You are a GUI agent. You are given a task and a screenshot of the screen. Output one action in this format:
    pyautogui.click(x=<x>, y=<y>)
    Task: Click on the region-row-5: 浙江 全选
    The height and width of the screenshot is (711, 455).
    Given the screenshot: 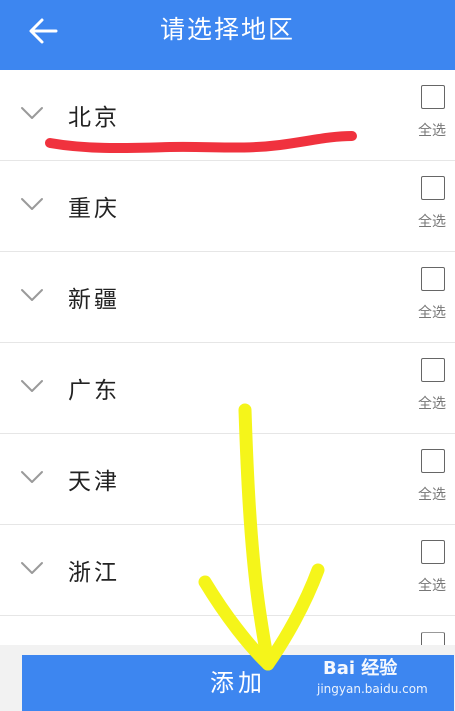 What is the action you would take?
    pyautogui.click(x=227, y=570)
    